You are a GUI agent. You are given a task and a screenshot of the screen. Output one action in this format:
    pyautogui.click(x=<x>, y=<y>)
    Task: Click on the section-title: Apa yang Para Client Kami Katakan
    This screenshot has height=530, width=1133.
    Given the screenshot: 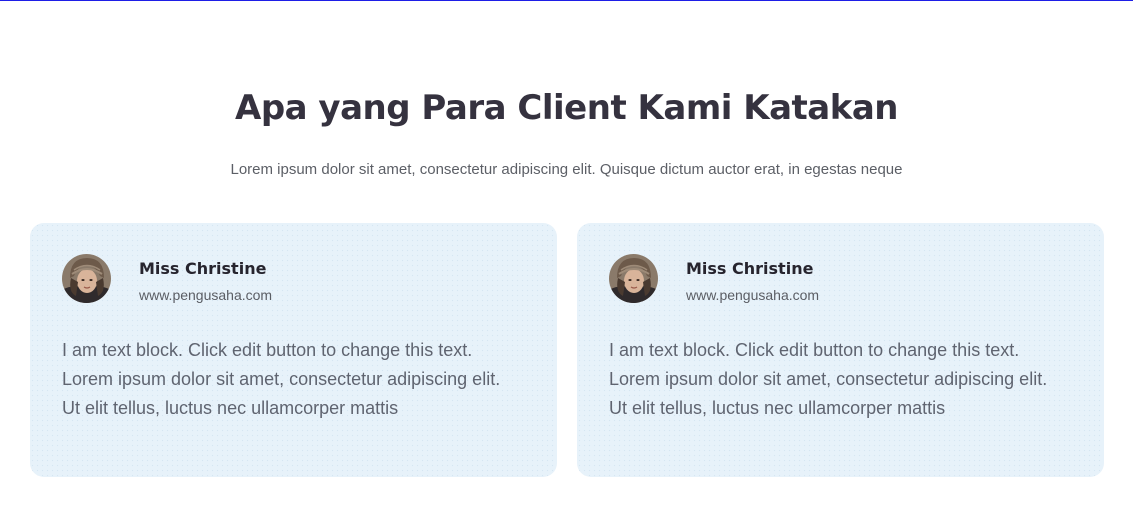 What is the action you would take?
    pyautogui.click(x=567, y=108)
    